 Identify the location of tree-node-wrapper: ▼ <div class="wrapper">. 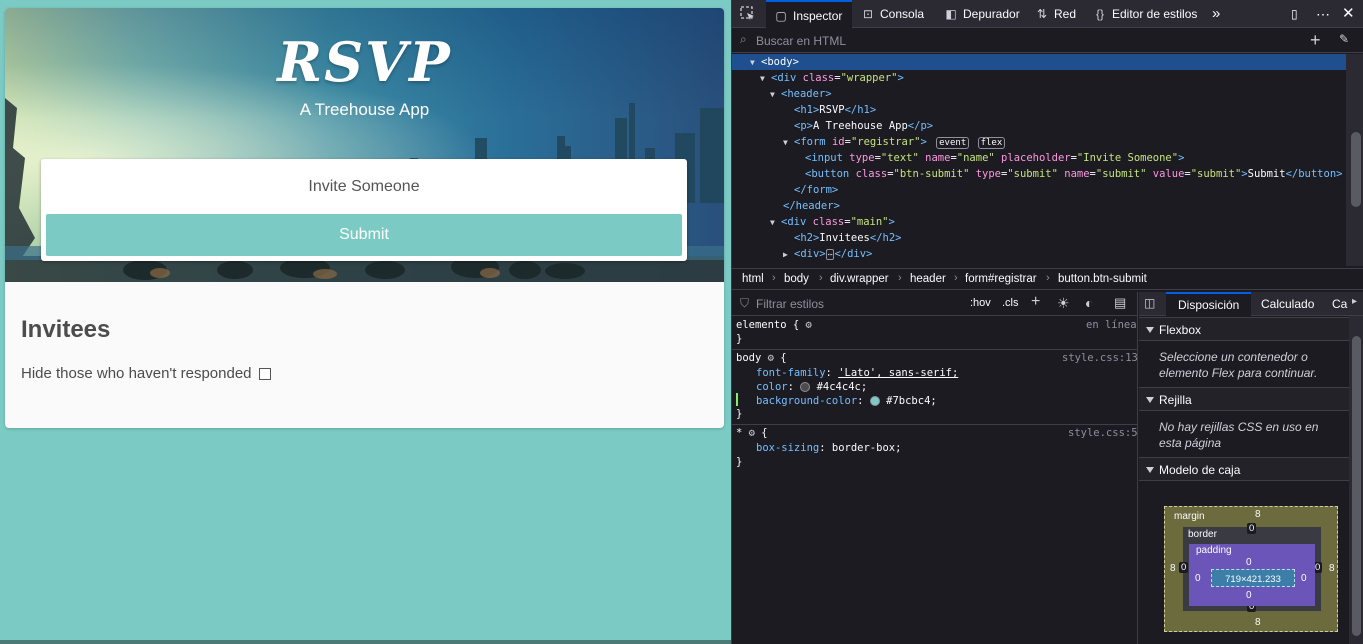
(818, 78).